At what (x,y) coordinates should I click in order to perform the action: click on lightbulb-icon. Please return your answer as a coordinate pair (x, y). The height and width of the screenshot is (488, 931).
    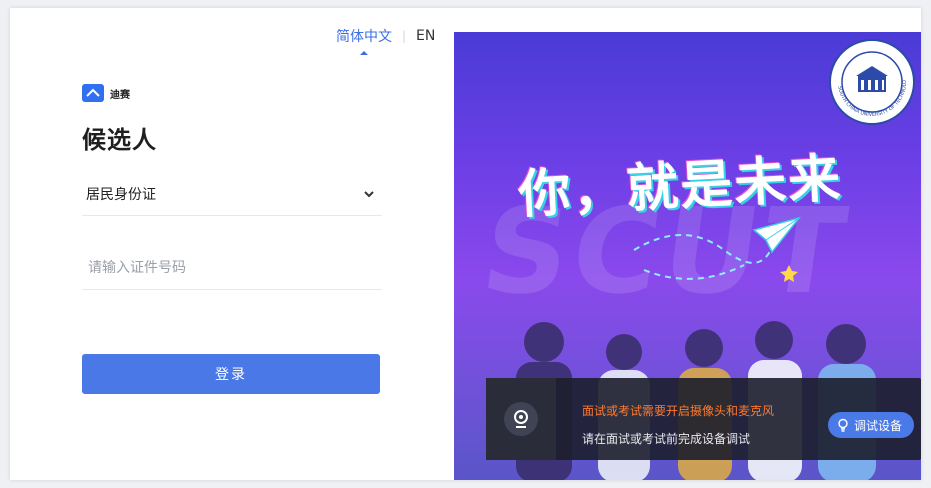
    Looking at the image, I should click on (843, 425).